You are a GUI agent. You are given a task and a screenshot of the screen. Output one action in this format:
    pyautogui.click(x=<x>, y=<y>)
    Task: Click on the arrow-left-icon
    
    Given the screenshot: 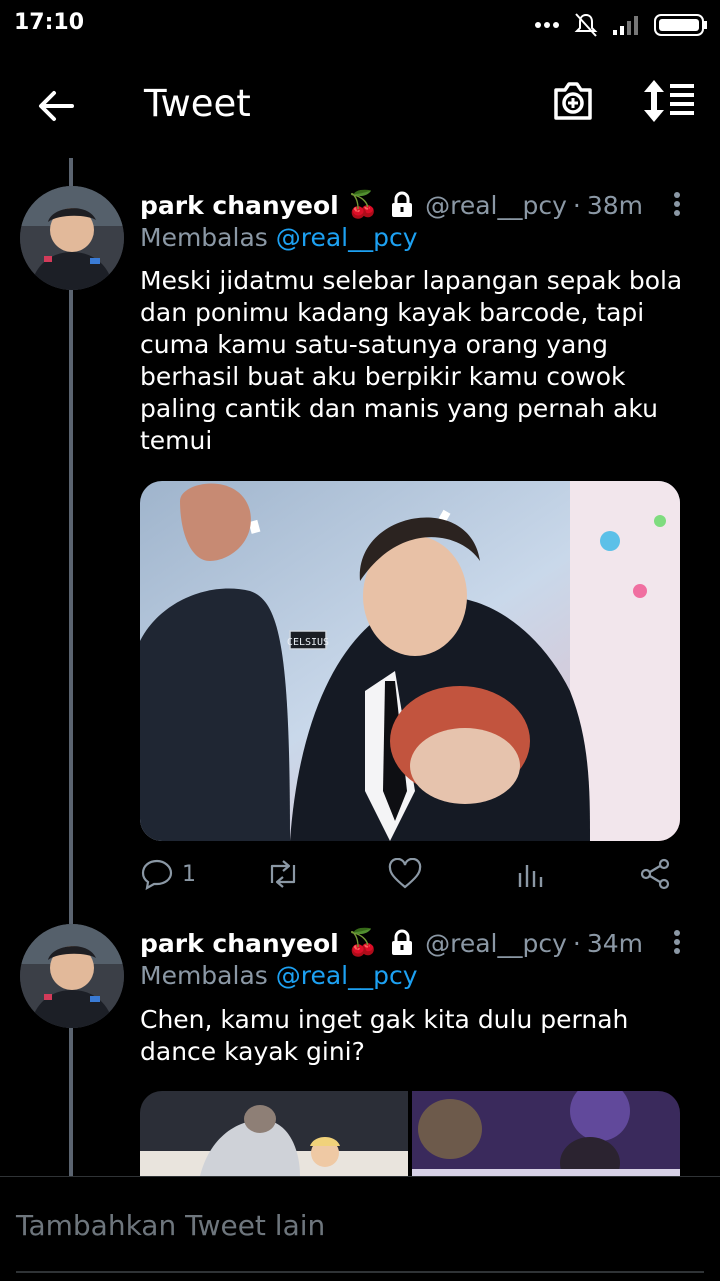 What is the action you would take?
    pyautogui.click(x=56, y=106)
    